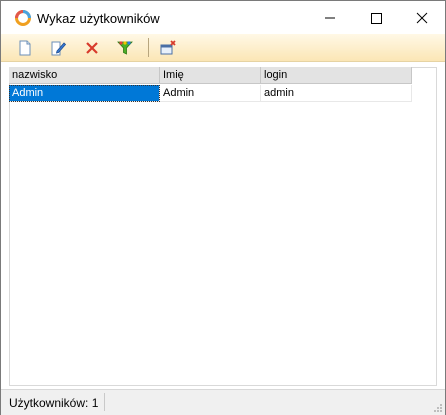 This screenshot has width=446, height=415. What do you see at coordinates (23, 18) in the screenshot?
I see `app-icon` at bounding box center [23, 18].